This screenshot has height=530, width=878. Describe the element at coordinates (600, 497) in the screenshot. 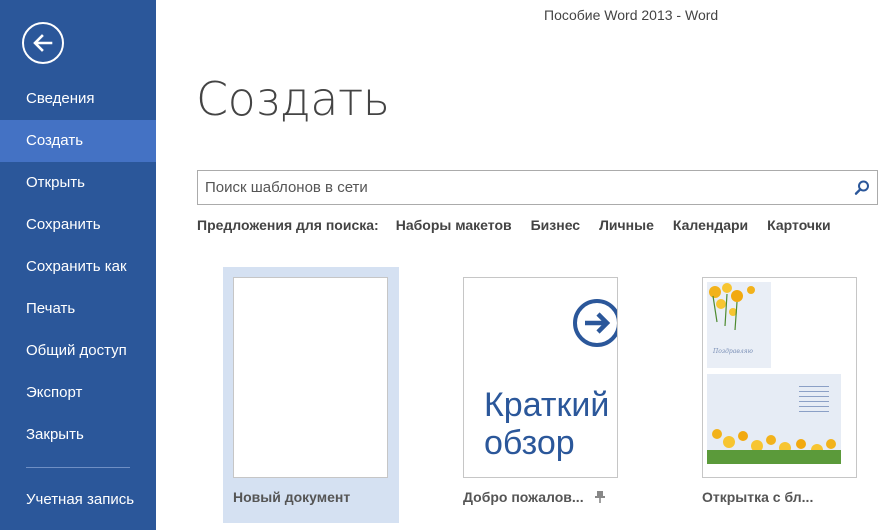

I see `pin-icon` at that location.